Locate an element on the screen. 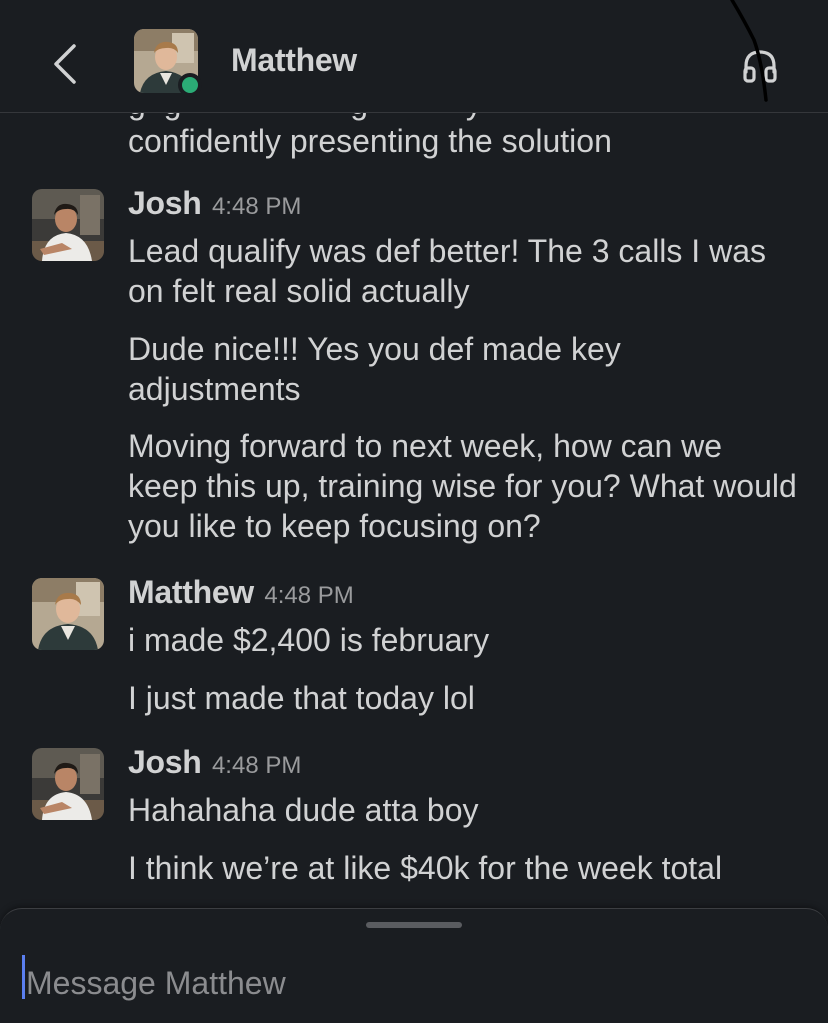 The width and height of the screenshot is (828, 1023). message-header: Matthew 4:48 PM is located at coordinates (241, 592).